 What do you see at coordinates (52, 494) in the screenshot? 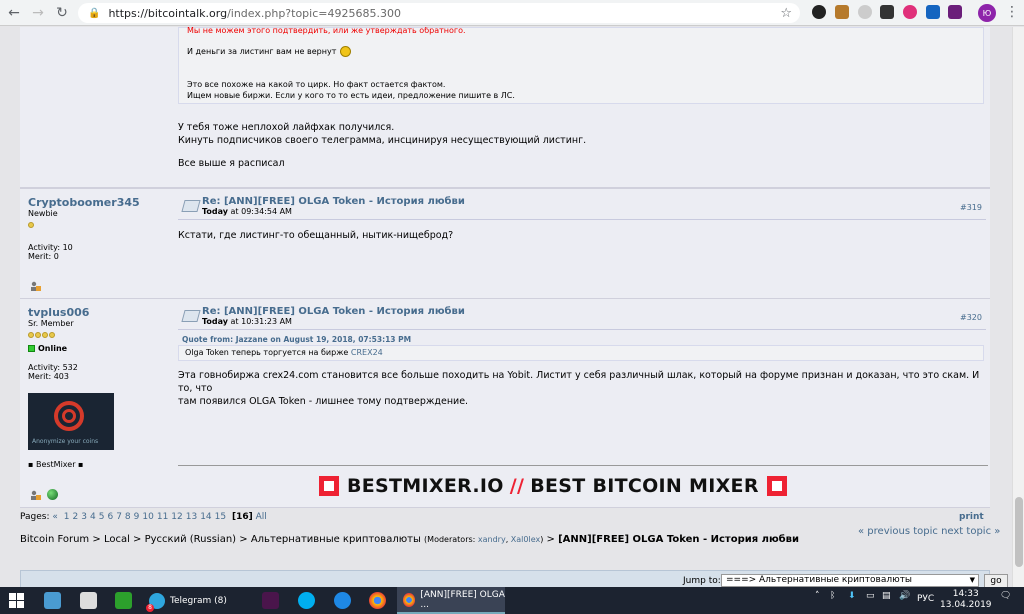
I see `website-globe-icon` at bounding box center [52, 494].